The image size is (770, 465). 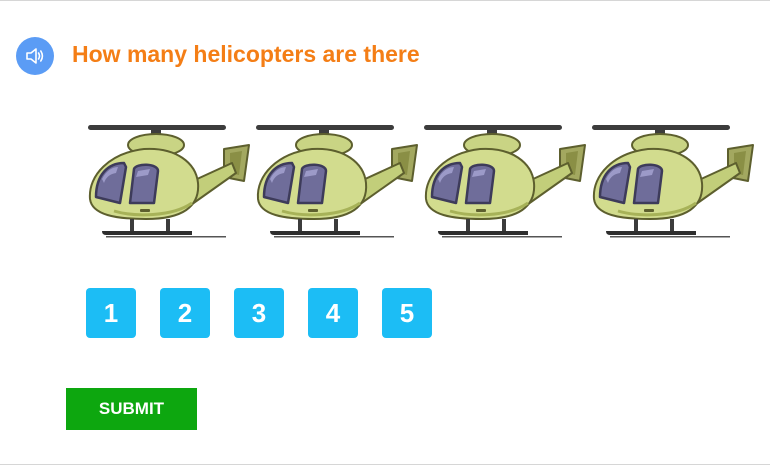 I want to click on speaker-button, so click(x=35, y=56).